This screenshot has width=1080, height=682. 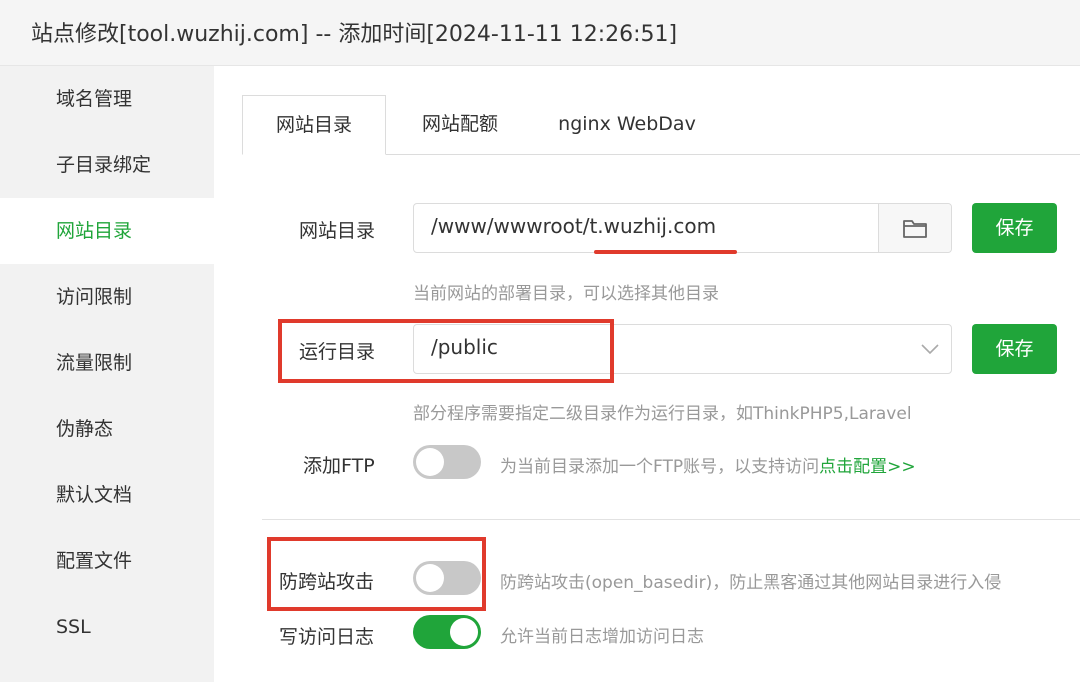 I want to click on folder-picker-button, so click(x=914, y=228).